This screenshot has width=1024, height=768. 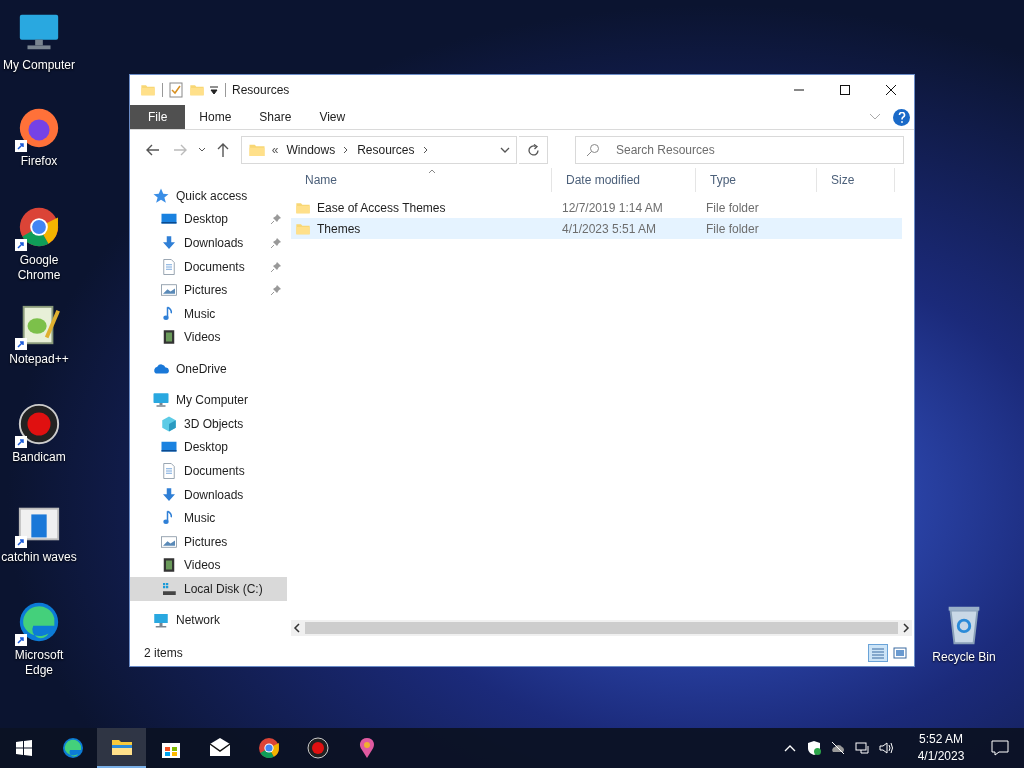 What do you see at coordinates (268, 748) in the screenshot?
I see `chrome-logo-icon` at bounding box center [268, 748].